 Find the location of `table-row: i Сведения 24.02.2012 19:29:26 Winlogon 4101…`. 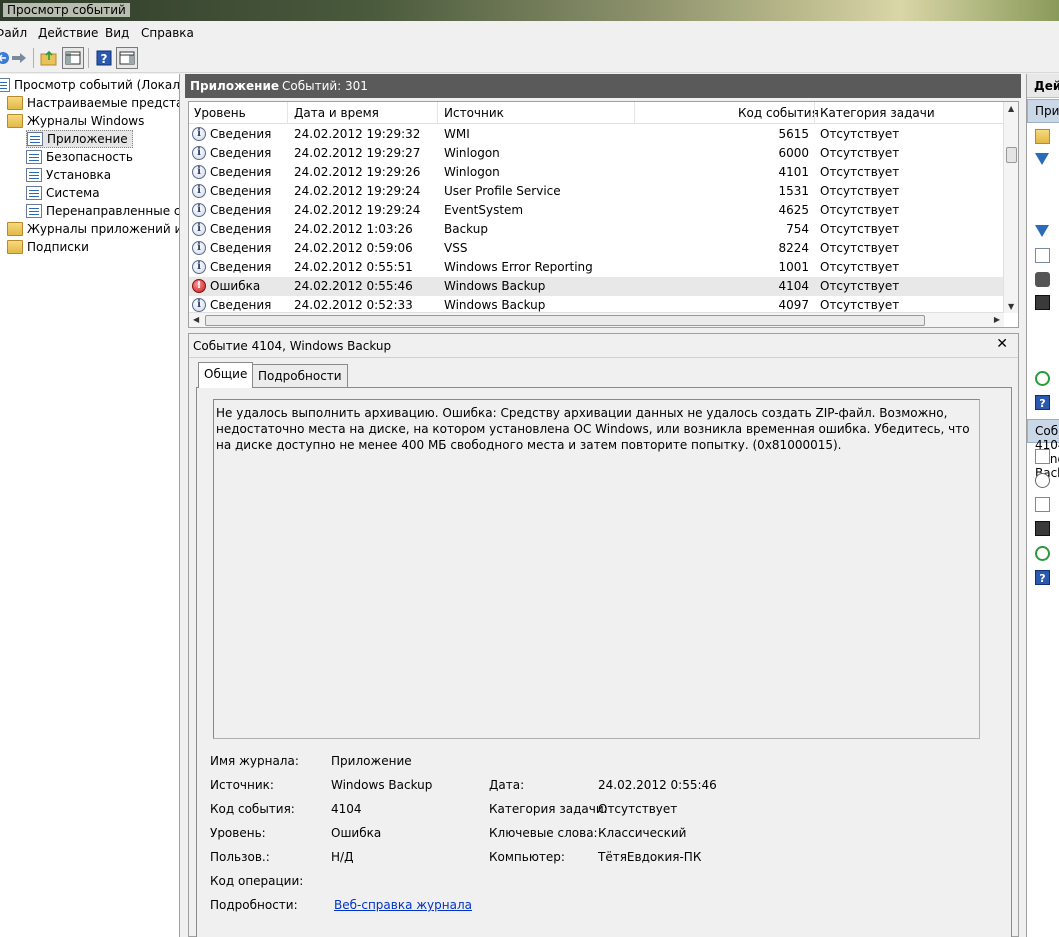

table-row: i Сведения 24.02.2012 19:29:26 Winlogon 4101… is located at coordinates (596, 172).